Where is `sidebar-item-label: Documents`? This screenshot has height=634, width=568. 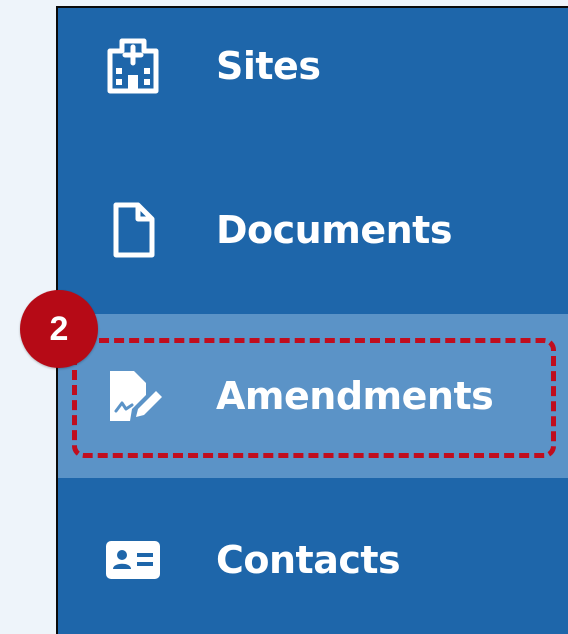 sidebar-item-label: Documents is located at coordinates (334, 230).